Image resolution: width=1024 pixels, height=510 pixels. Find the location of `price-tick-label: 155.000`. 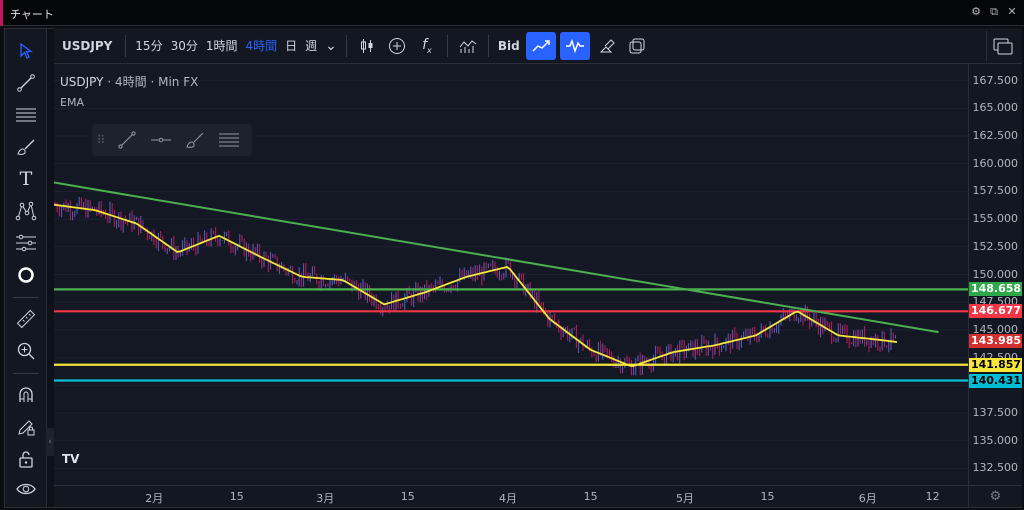

price-tick-label: 155.000 is located at coordinates (995, 219).